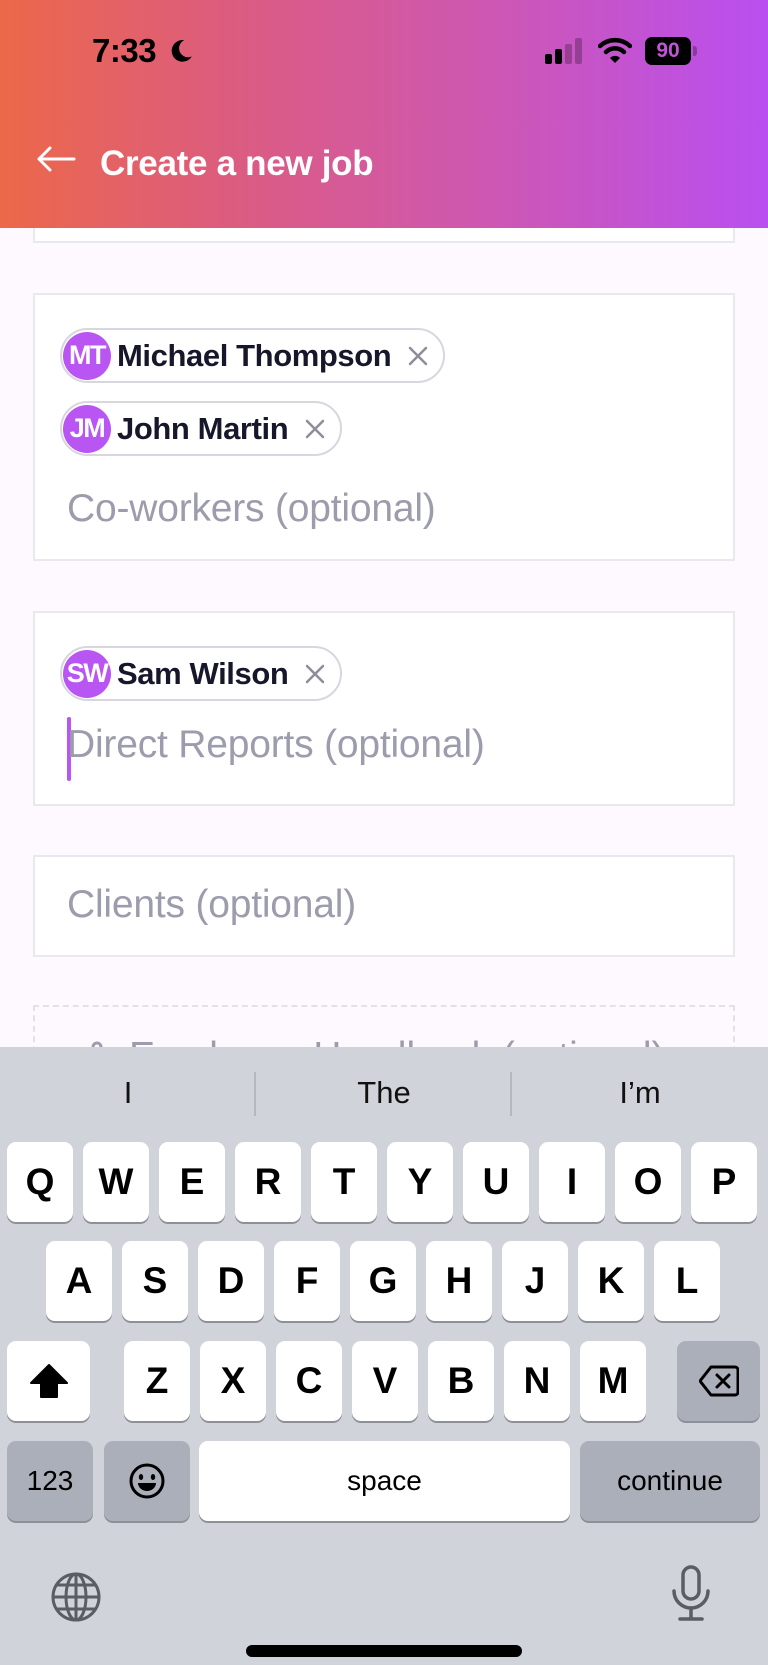 The image size is (768, 1665). What do you see at coordinates (276, 745) in the screenshot?
I see `direct-reports-input-placeholder: Direct Reports (optional)` at bounding box center [276, 745].